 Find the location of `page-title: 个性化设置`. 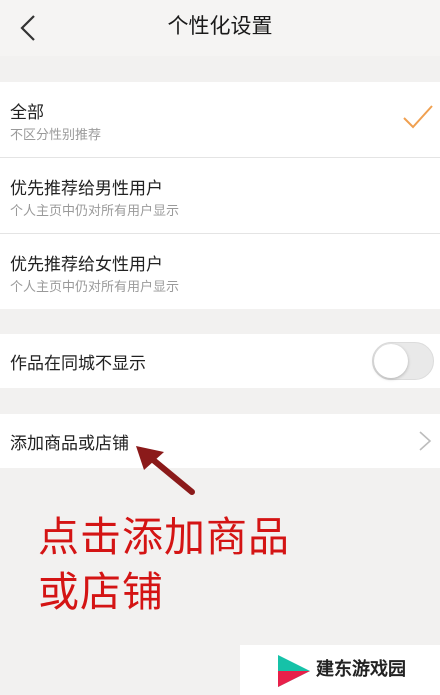

page-title: 个性化设置 is located at coordinates (220, 26).